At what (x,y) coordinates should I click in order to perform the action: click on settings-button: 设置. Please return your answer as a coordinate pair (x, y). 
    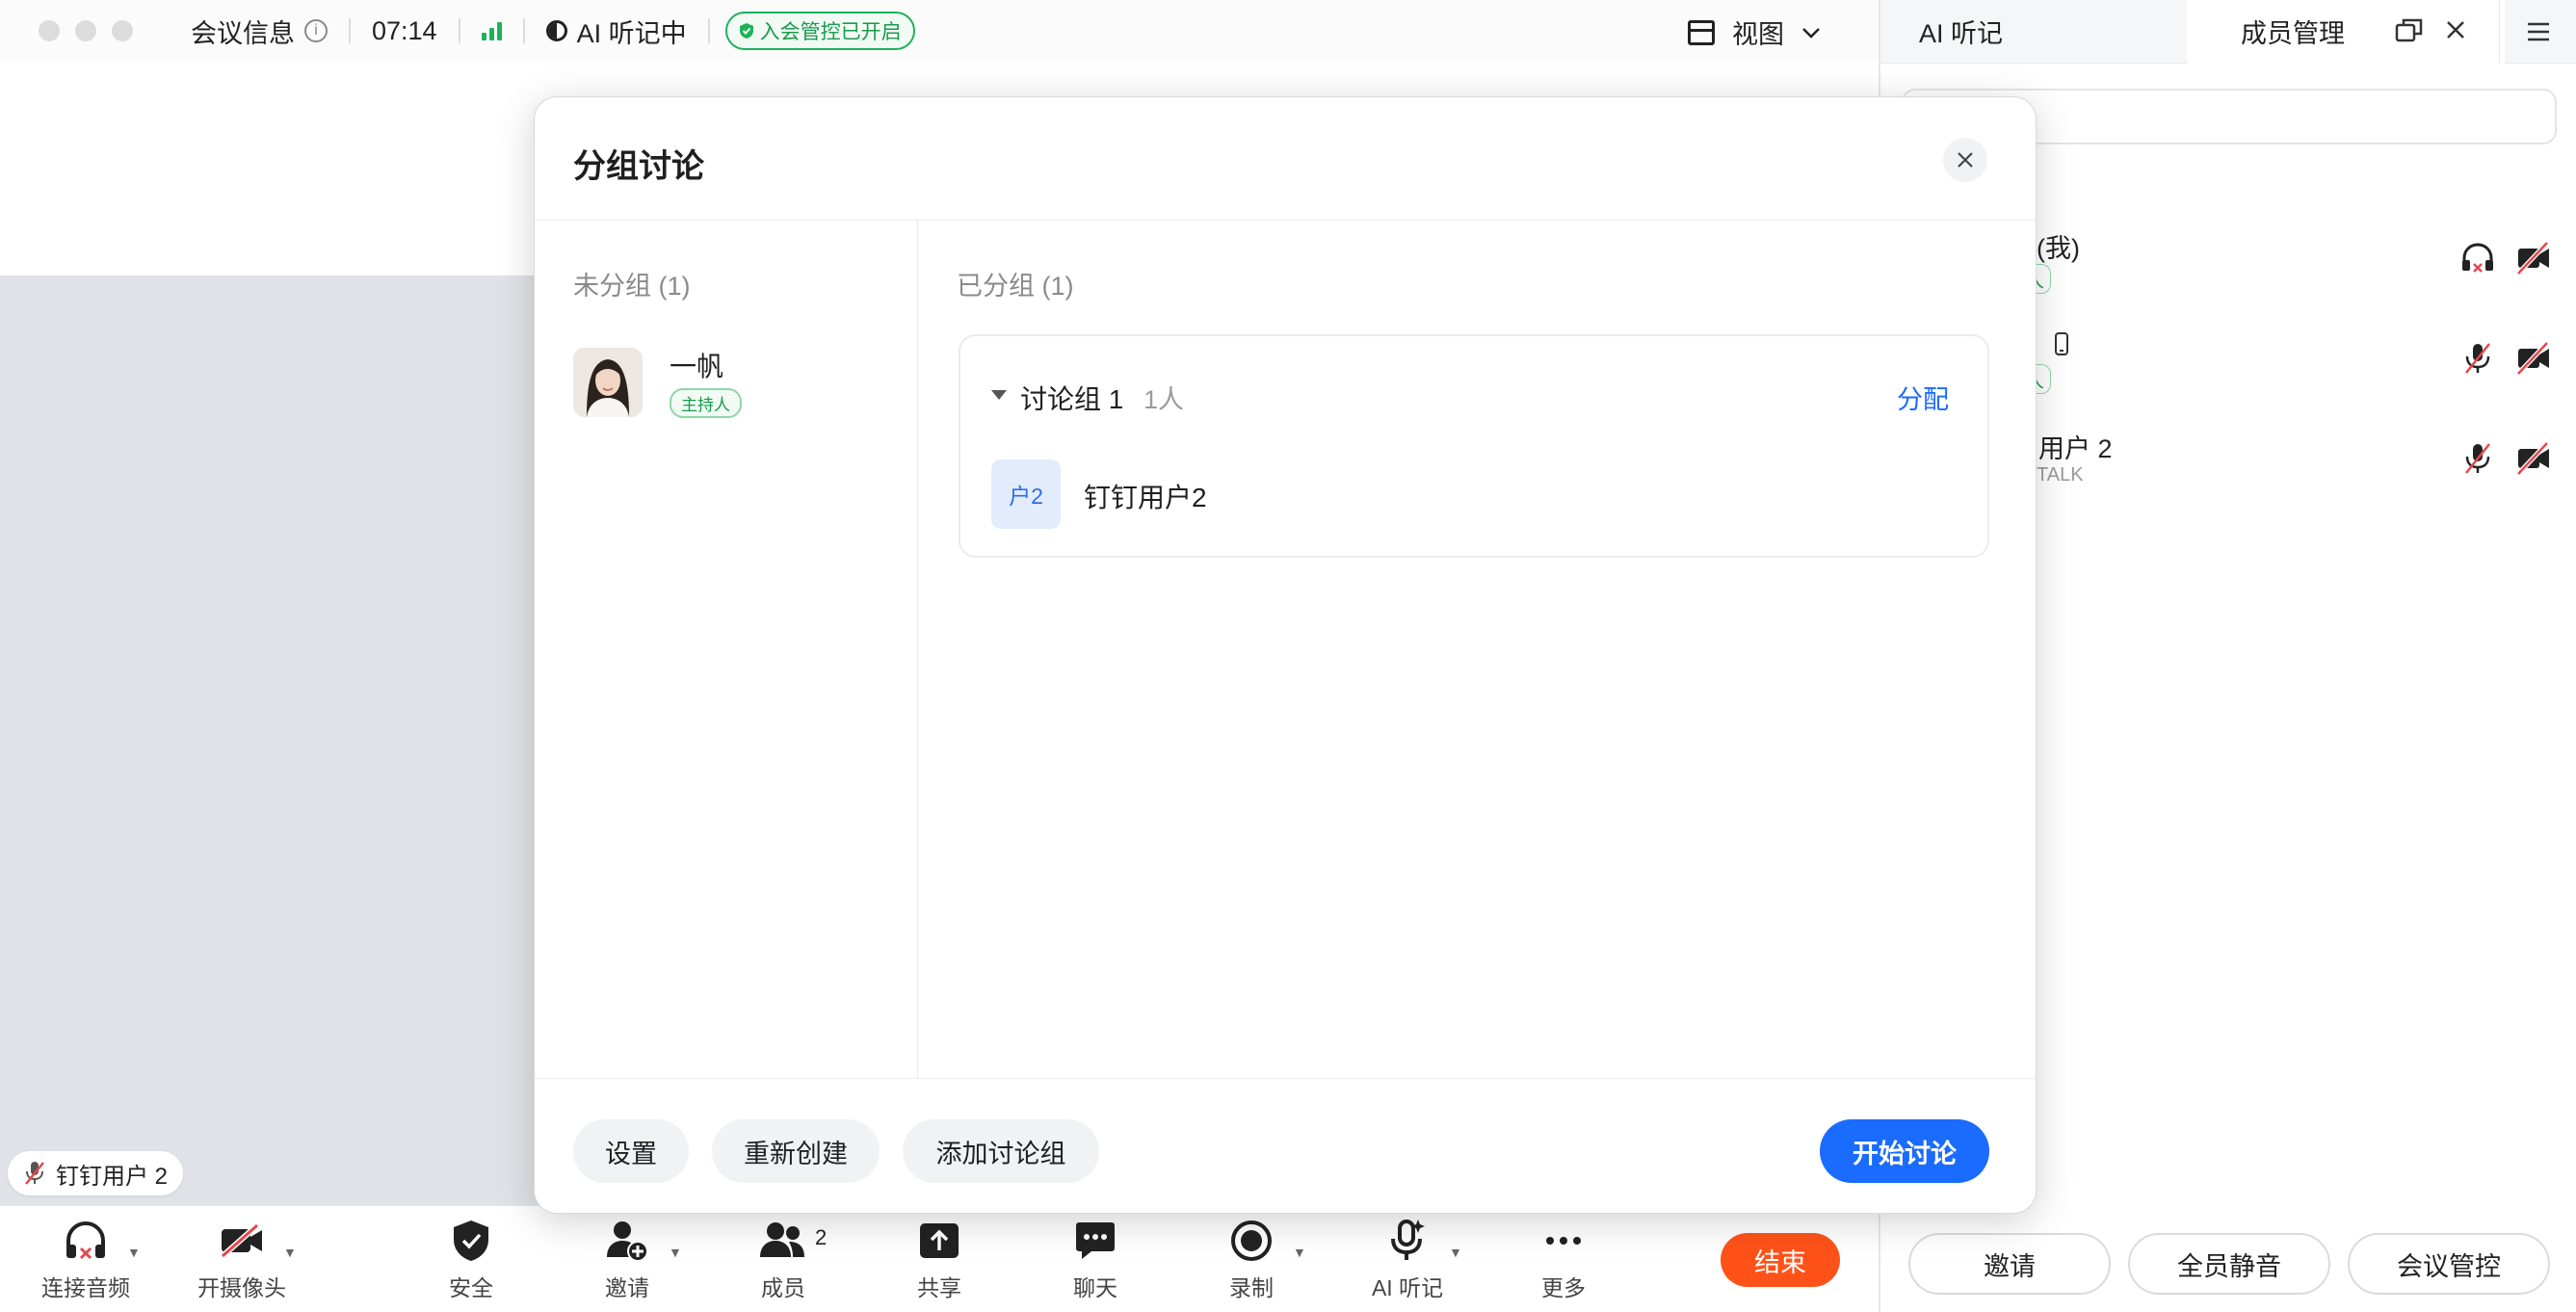
    Looking at the image, I should click on (631, 1151).